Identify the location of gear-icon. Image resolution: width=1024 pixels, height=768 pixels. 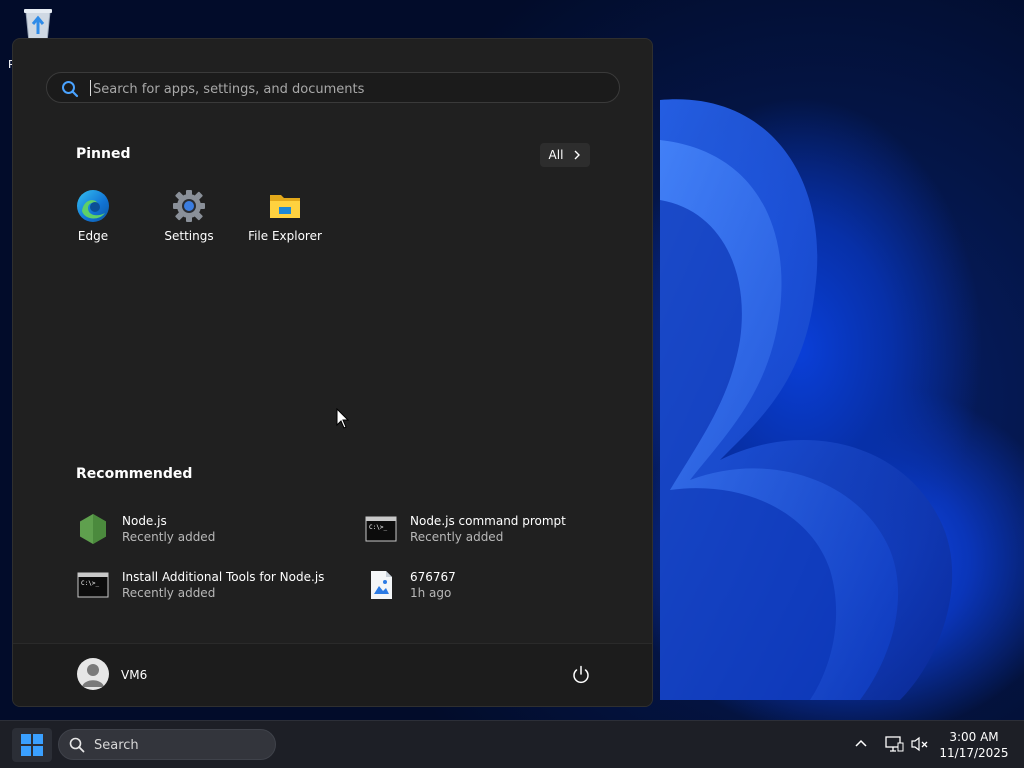
(189, 206).